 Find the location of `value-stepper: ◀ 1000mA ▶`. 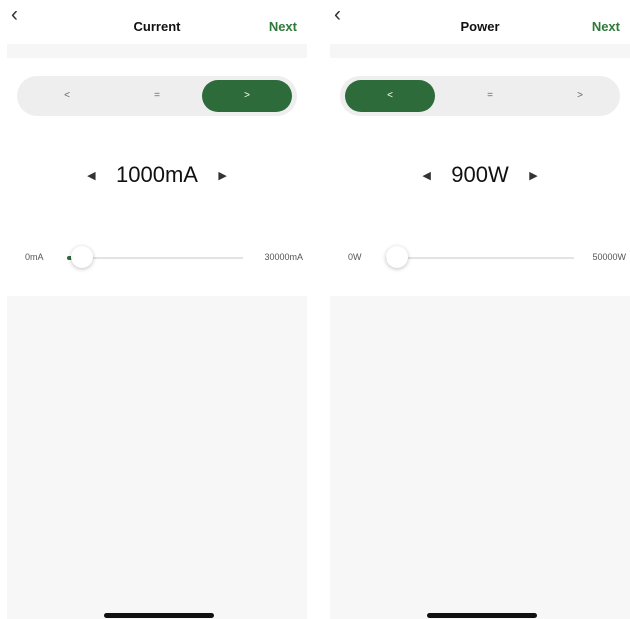

value-stepper: ◀ 1000mA ▶ is located at coordinates (157, 180).